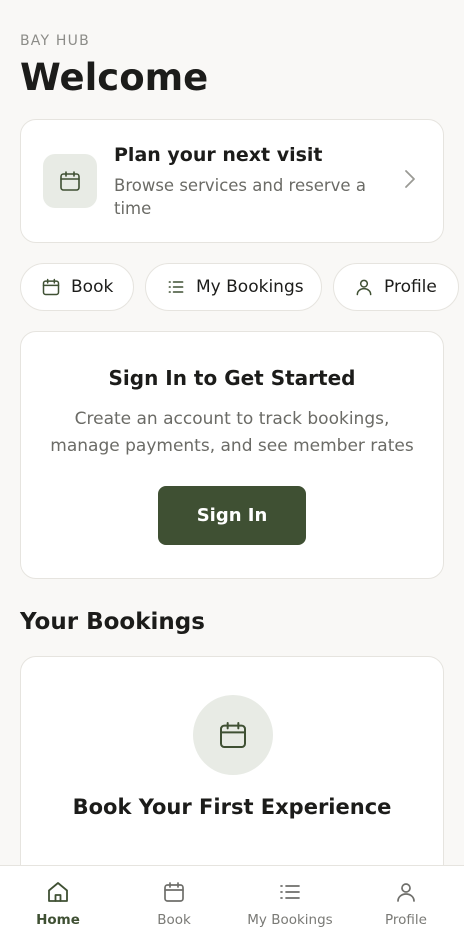 This screenshot has width=464, height=952. Describe the element at coordinates (114, 77) in the screenshot. I see `page-title: Welcome` at that location.